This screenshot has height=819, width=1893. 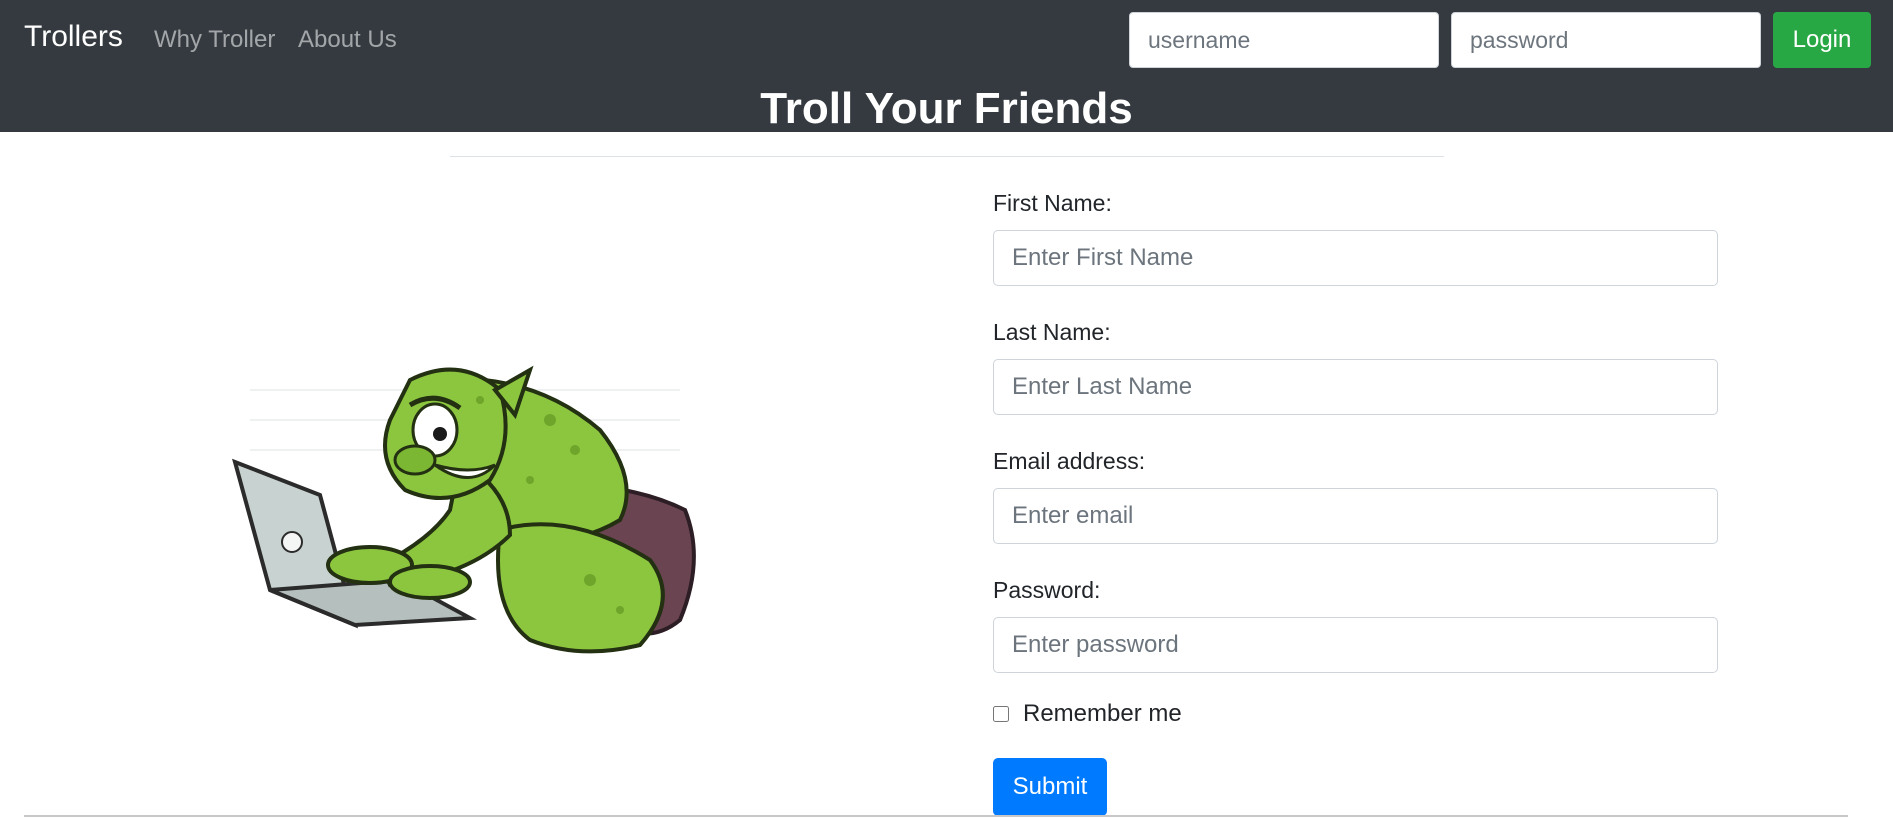 I want to click on last-name-input, so click(x=1355, y=387).